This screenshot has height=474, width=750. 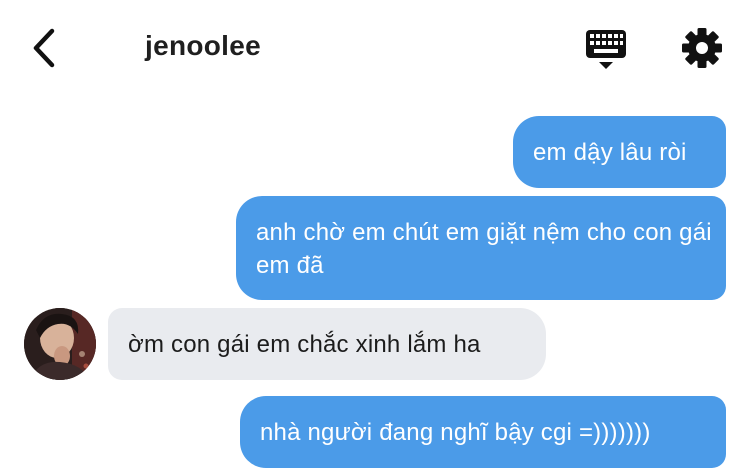 I want to click on message-bubble-outgoing: em dậy lâu ròi, so click(x=619, y=152).